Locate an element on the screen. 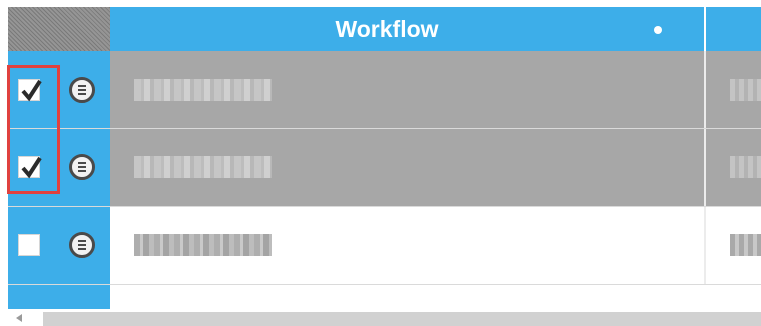 The height and width of the screenshot is (326, 761). row-checkbox is located at coordinates (29, 245).